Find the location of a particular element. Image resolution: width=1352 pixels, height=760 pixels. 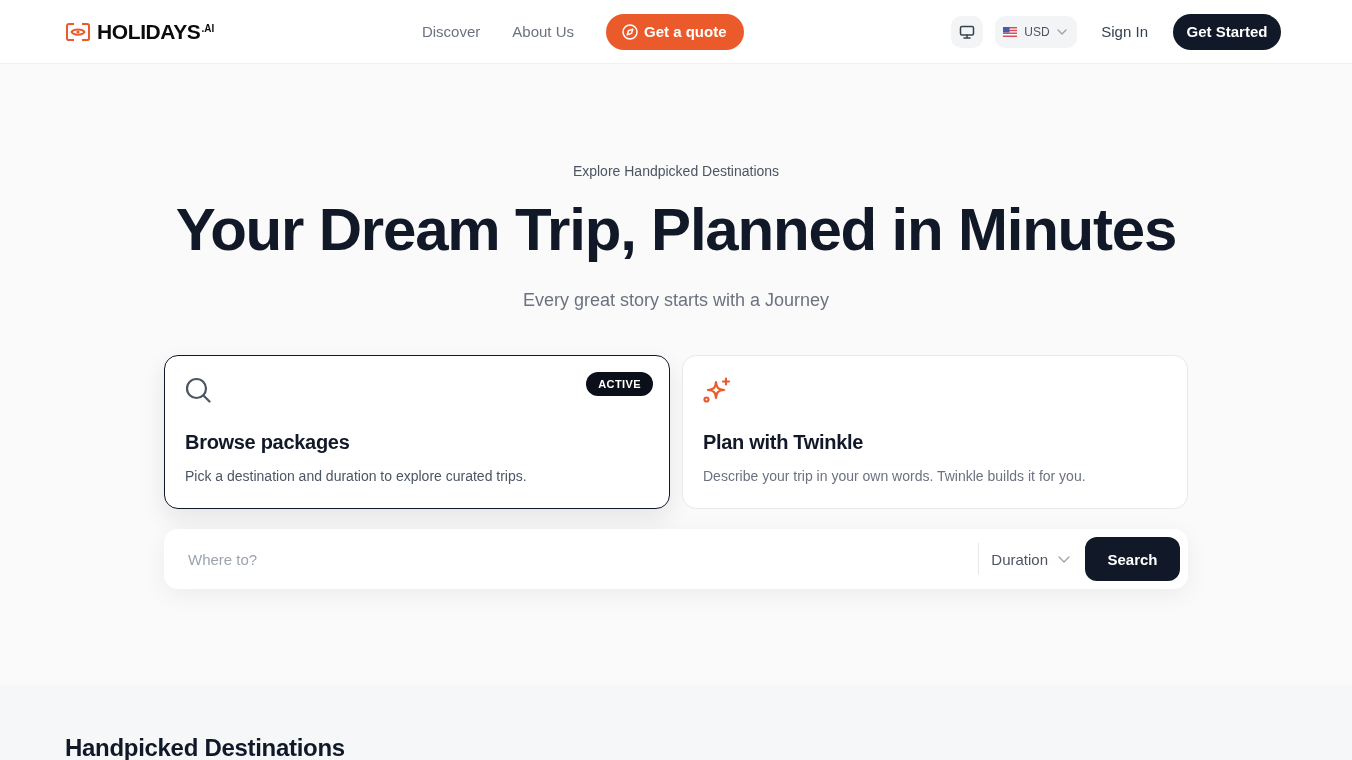

monitor-icon is located at coordinates (967, 31).